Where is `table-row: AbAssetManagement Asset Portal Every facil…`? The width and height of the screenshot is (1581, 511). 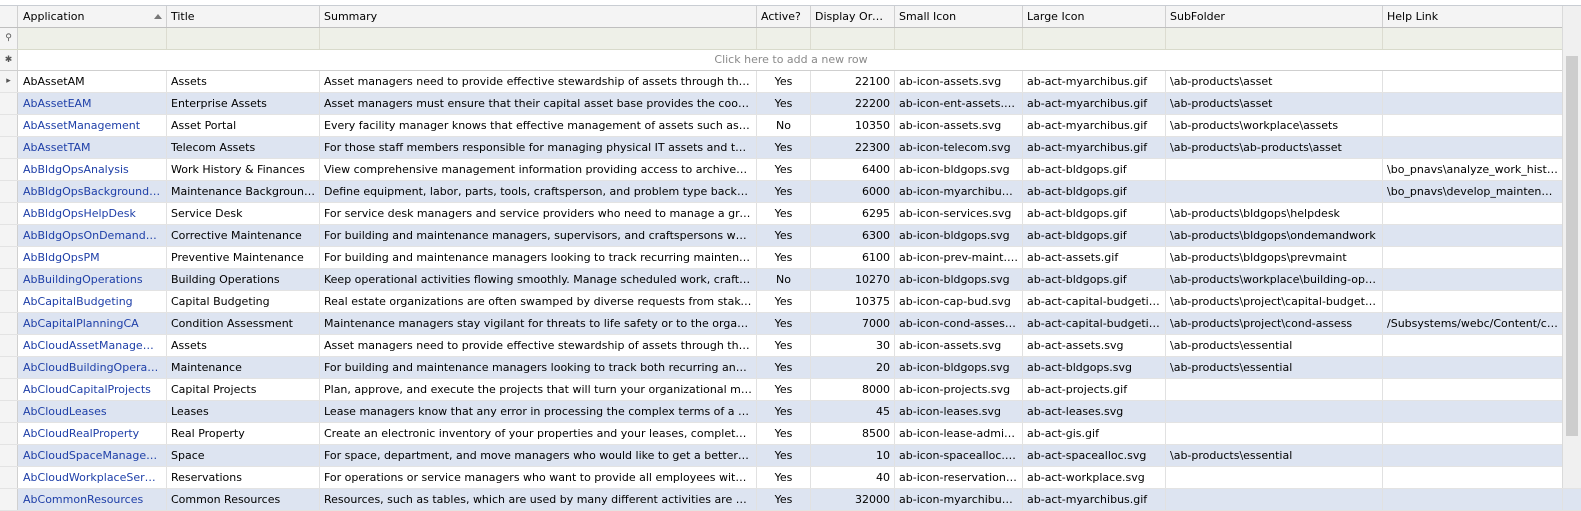 table-row: AbAssetManagement Asset Portal Every facil… is located at coordinates (790, 126).